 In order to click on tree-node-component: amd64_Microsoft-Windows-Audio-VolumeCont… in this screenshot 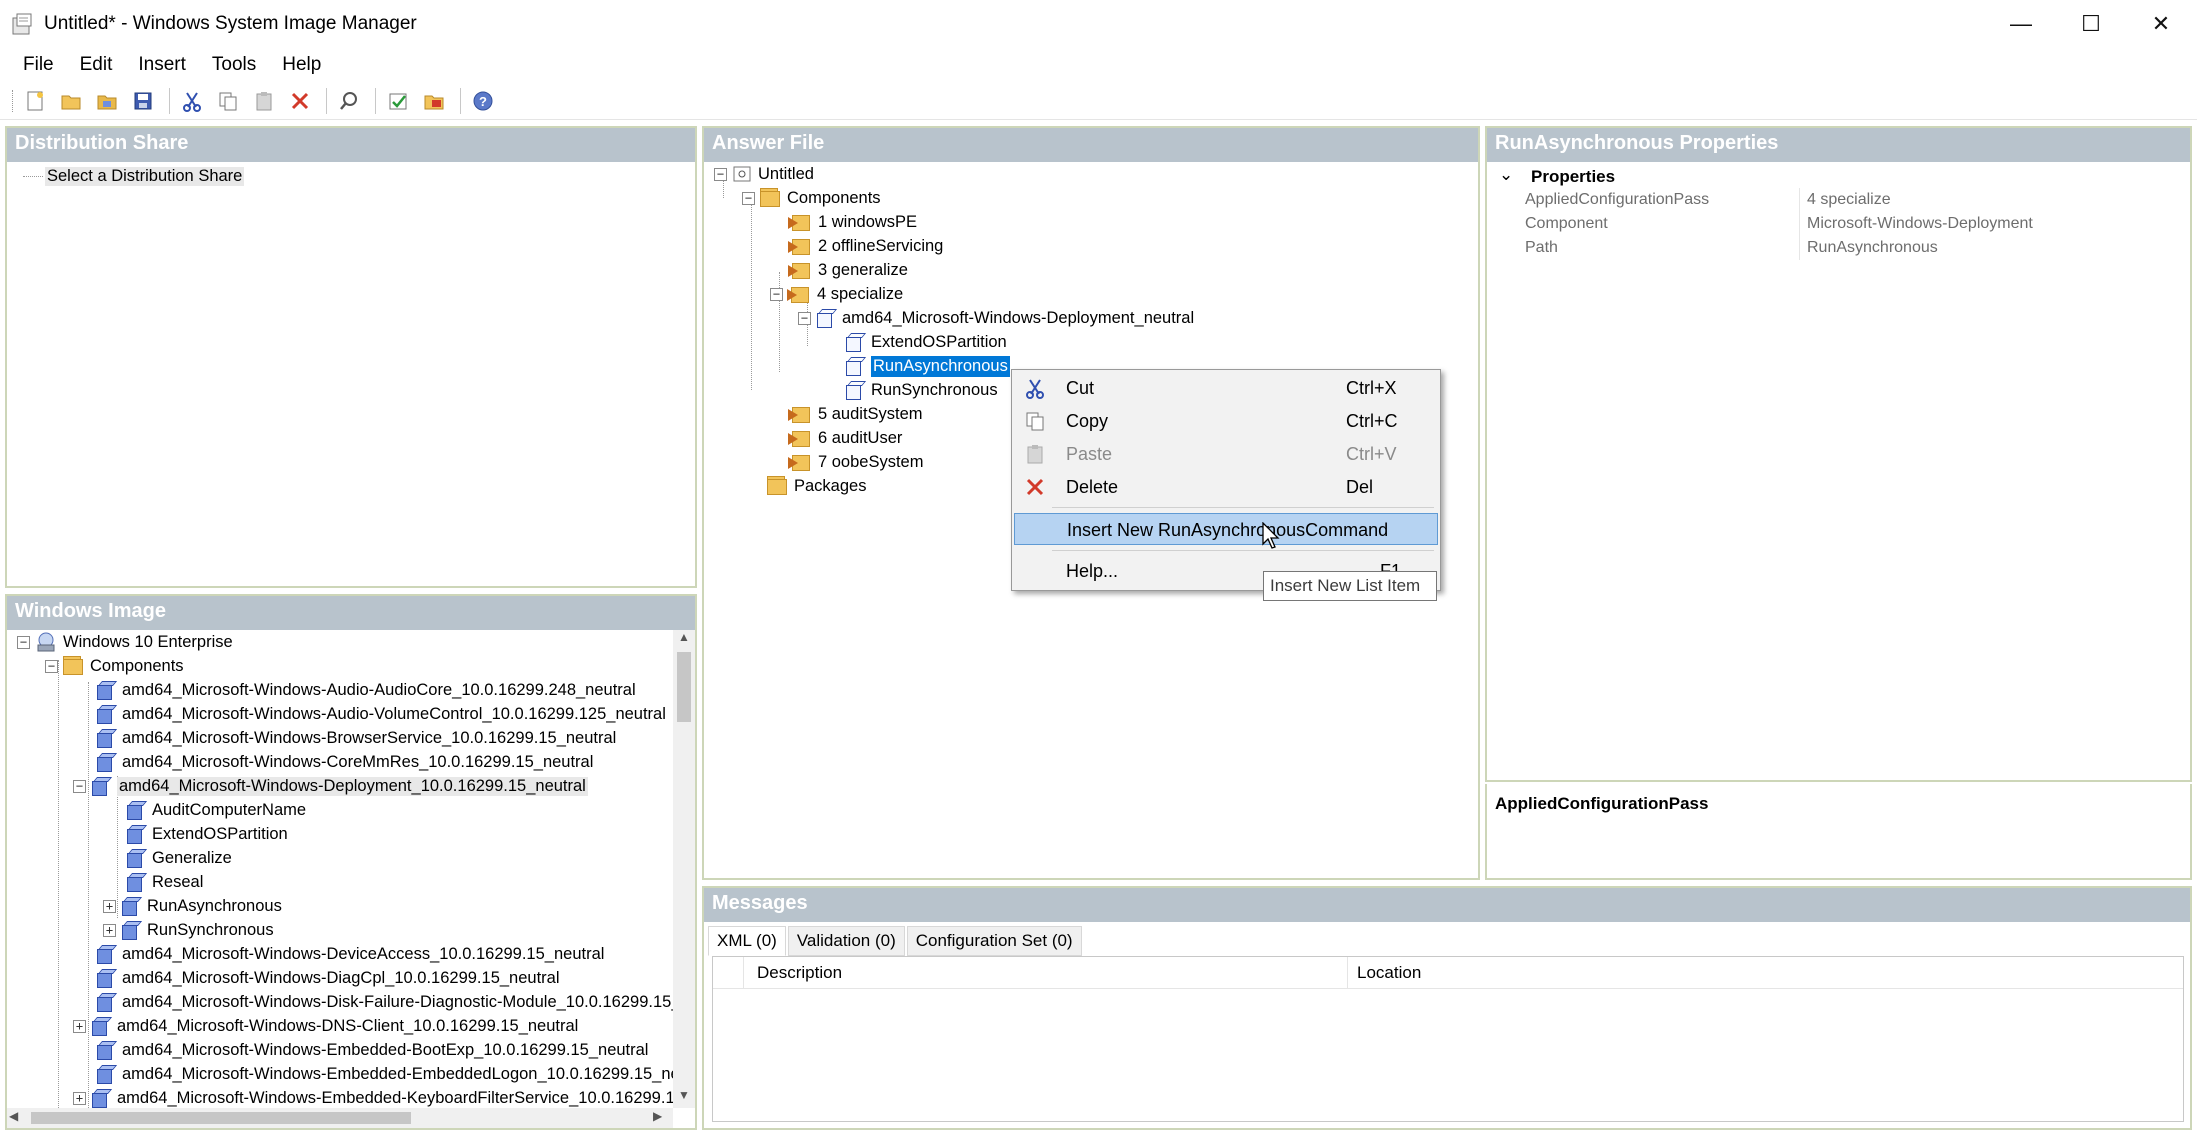, I will do `click(380, 714)`.